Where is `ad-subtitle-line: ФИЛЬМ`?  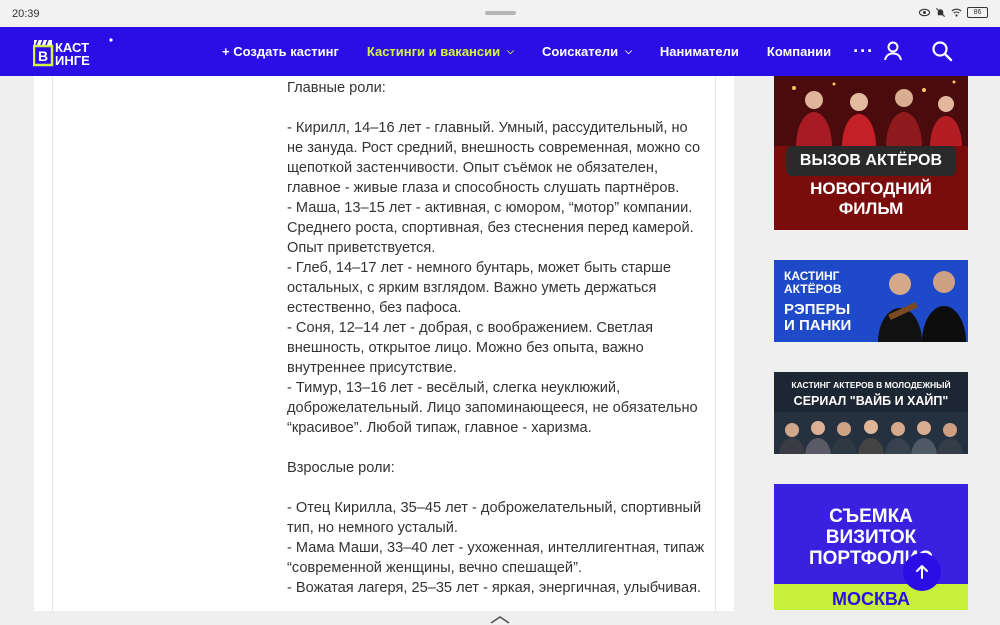
ad-subtitle-line: ФИЛЬМ is located at coordinates (871, 208).